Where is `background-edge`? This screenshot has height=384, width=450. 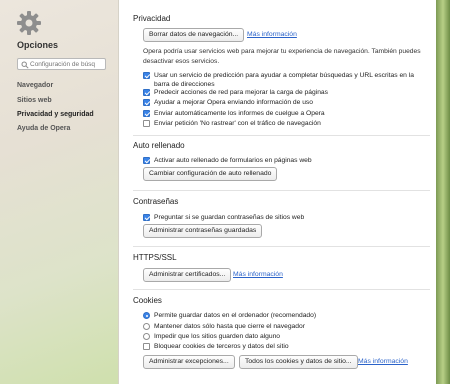
background-edge is located at coordinates (443, 192).